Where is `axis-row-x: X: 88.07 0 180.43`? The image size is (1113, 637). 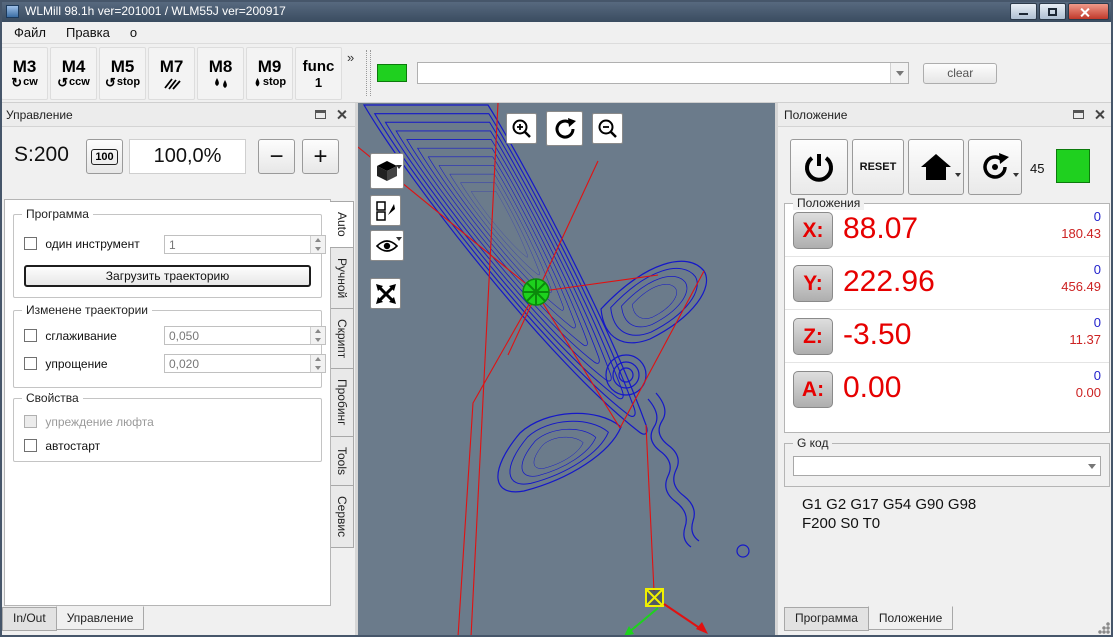
axis-row-x: X: 88.07 0 180.43 is located at coordinates (947, 230).